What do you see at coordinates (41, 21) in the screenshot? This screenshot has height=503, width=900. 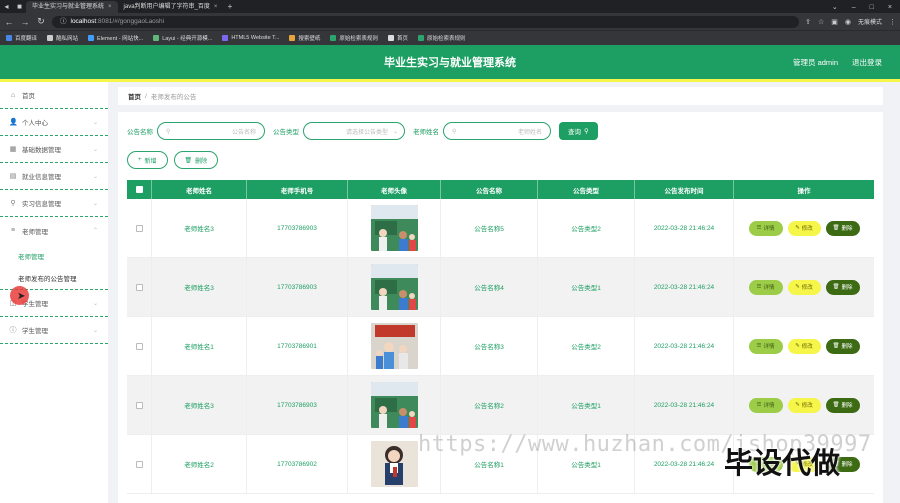 I see `reload-icon: ↻` at bounding box center [41, 21].